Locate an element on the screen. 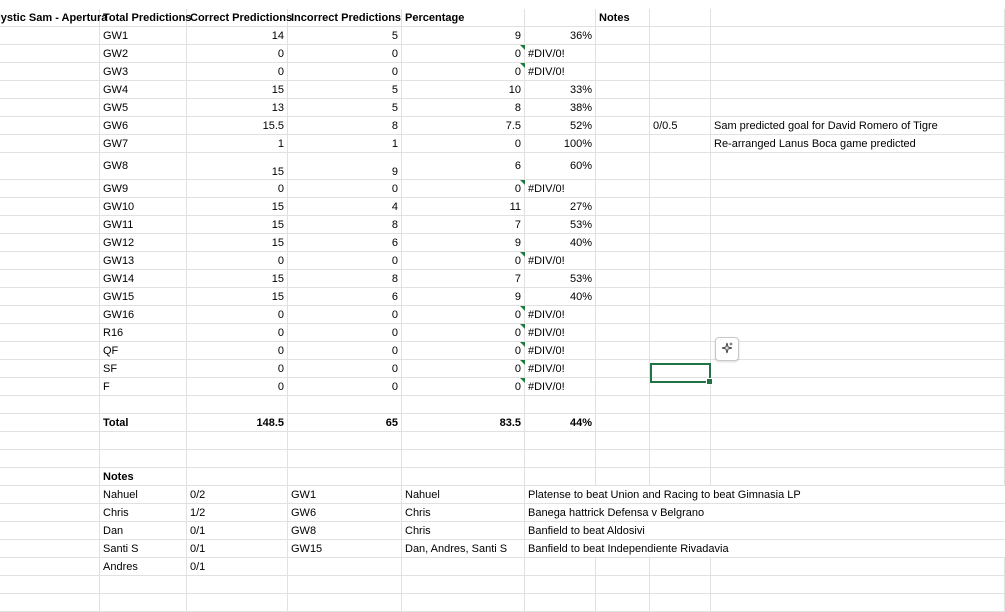 Image resolution: width=1005 pixels, height=612 pixels. correct-cell: 9 is located at coordinates (345, 166).